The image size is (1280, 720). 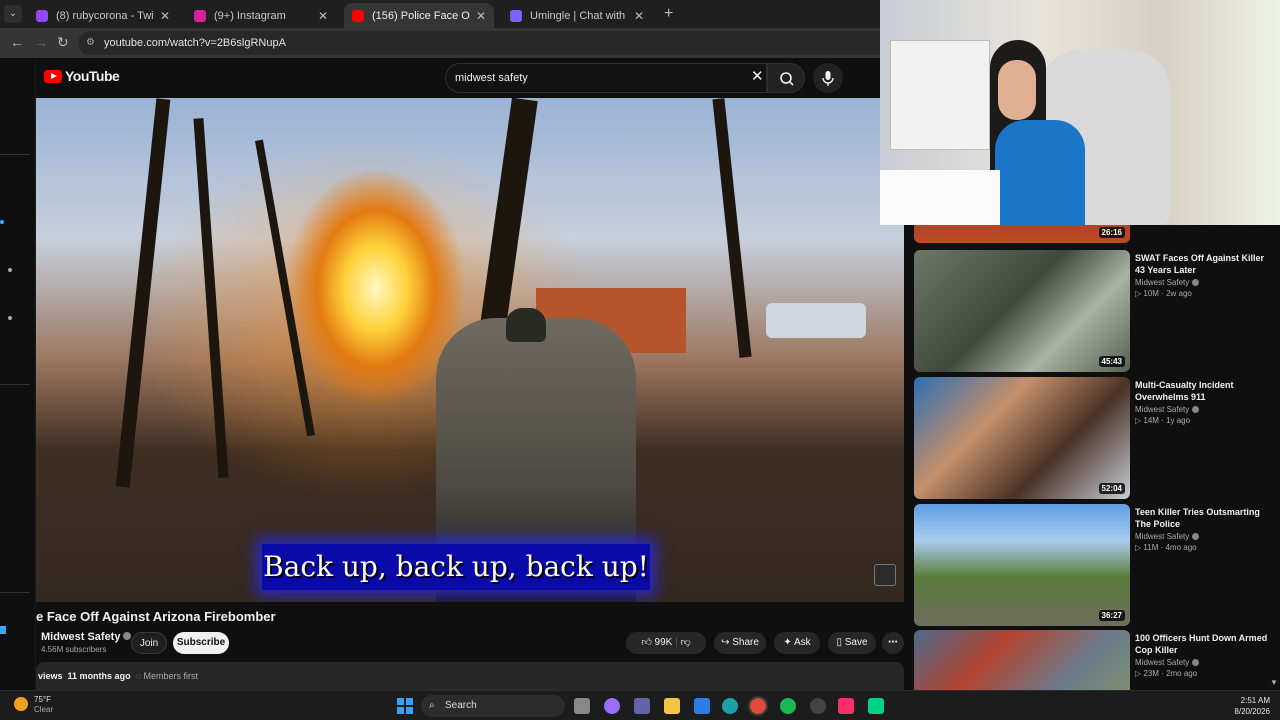 What do you see at coordinates (786, 78) in the screenshot?
I see `search-button` at bounding box center [786, 78].